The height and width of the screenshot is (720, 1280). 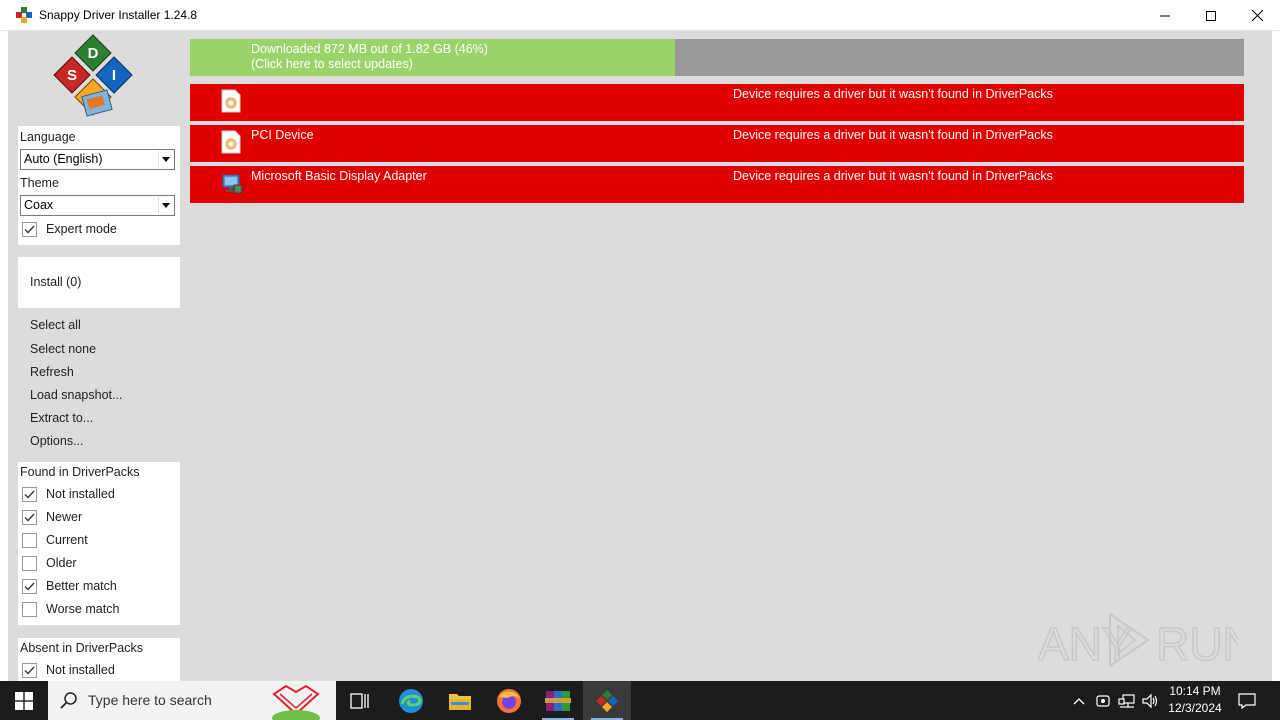 I want to click on notification-icon, so click(x=1247, y=700).